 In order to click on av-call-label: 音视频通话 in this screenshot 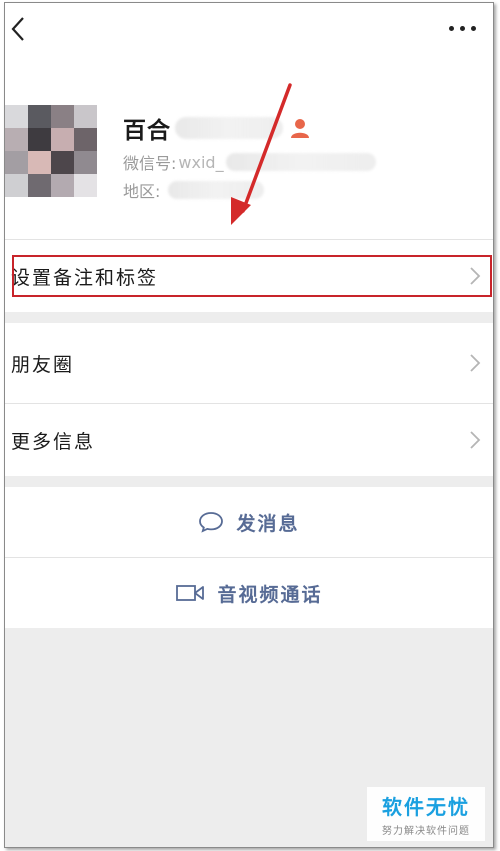, I will do `click(270, 594)`.